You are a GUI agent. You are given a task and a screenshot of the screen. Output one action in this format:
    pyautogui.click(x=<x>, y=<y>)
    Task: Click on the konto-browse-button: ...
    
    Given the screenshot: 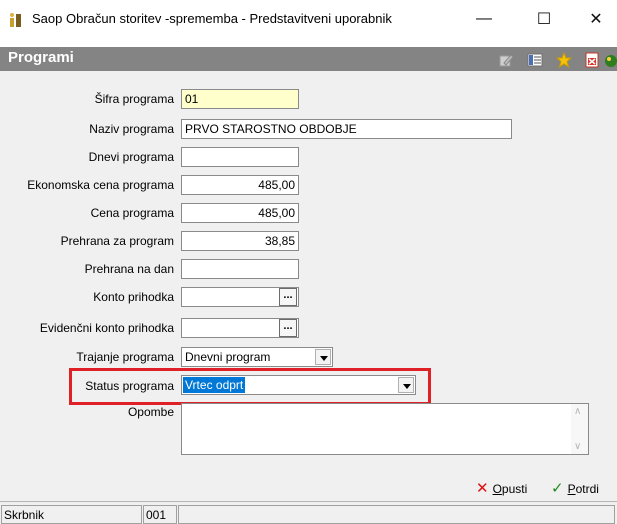 What is the action you would take?
    pyautogui.click(x=288, y=297)
    